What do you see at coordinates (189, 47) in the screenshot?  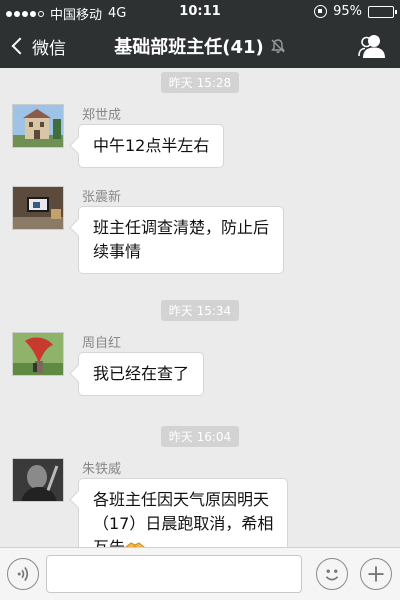 I see `chat-title: 基础部班主任(41)` at bounding box center [189, 47].